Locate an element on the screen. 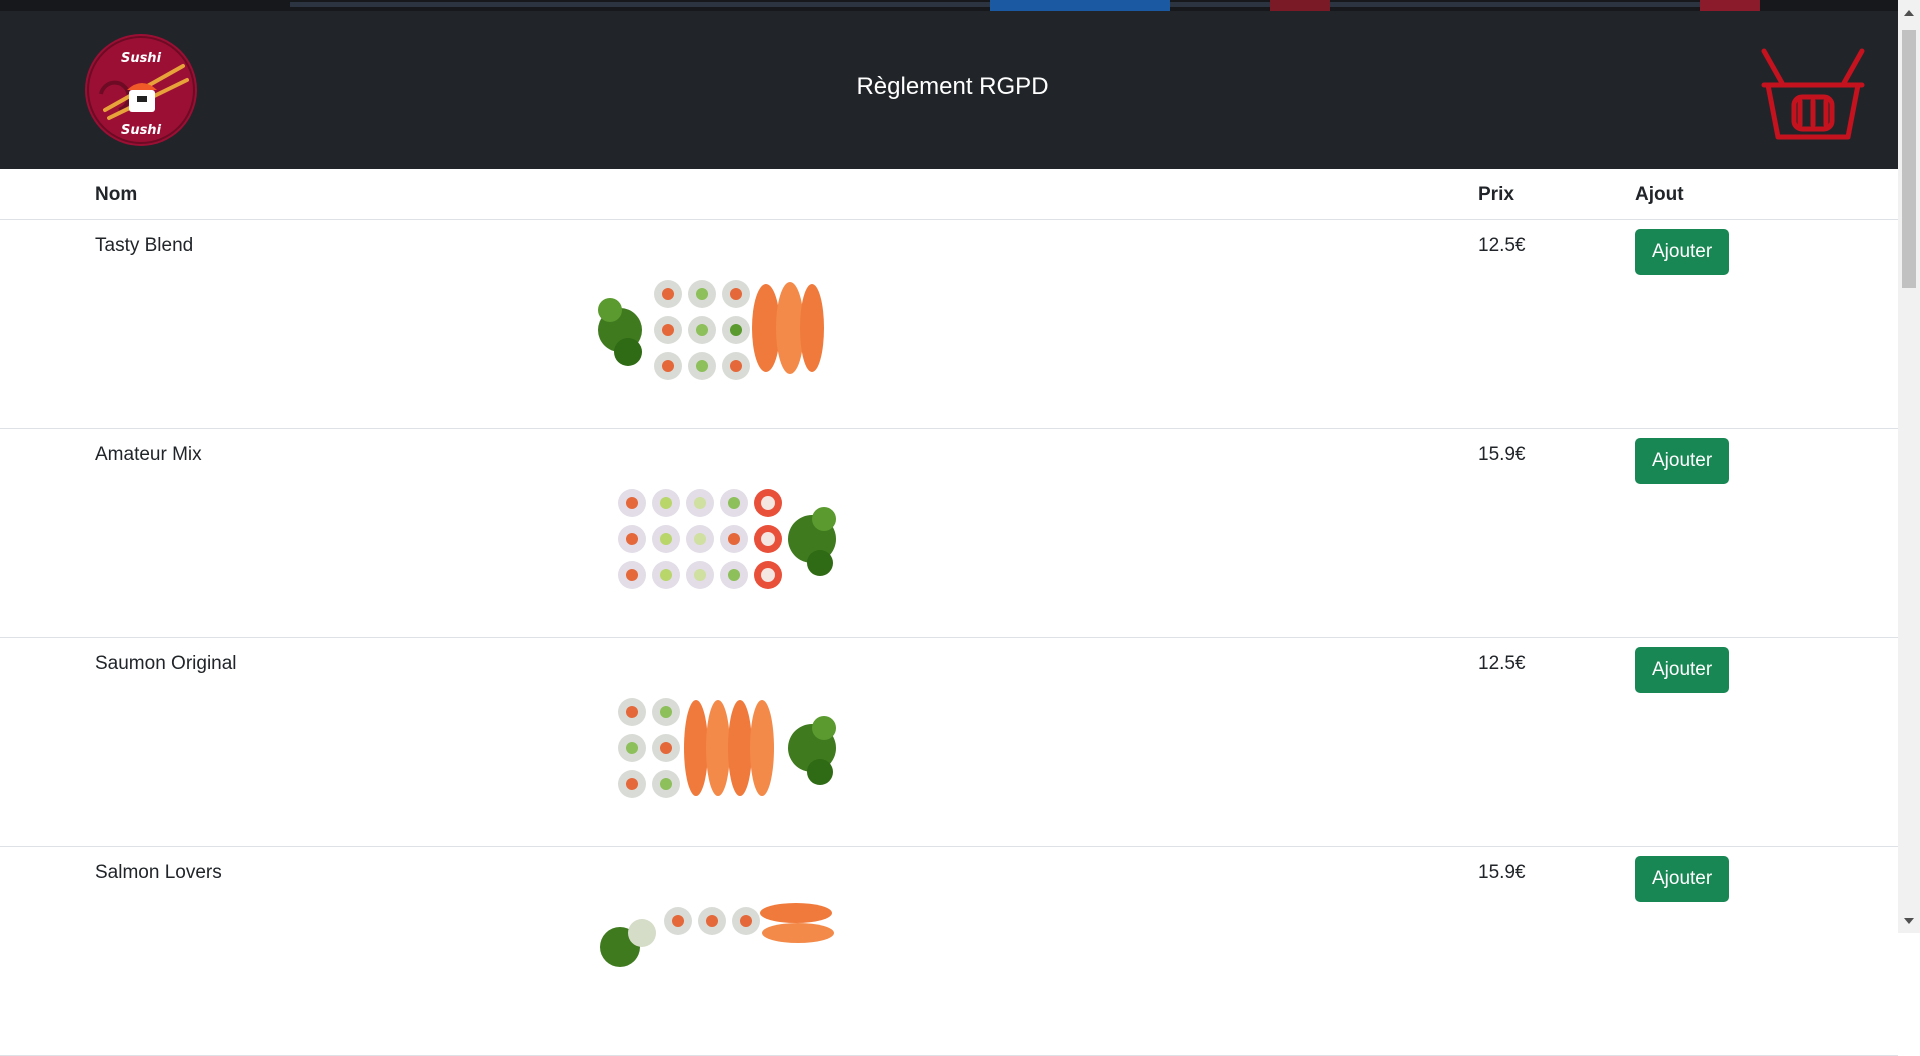  column-header-price: Prix is located at coordinates (1496, 194).